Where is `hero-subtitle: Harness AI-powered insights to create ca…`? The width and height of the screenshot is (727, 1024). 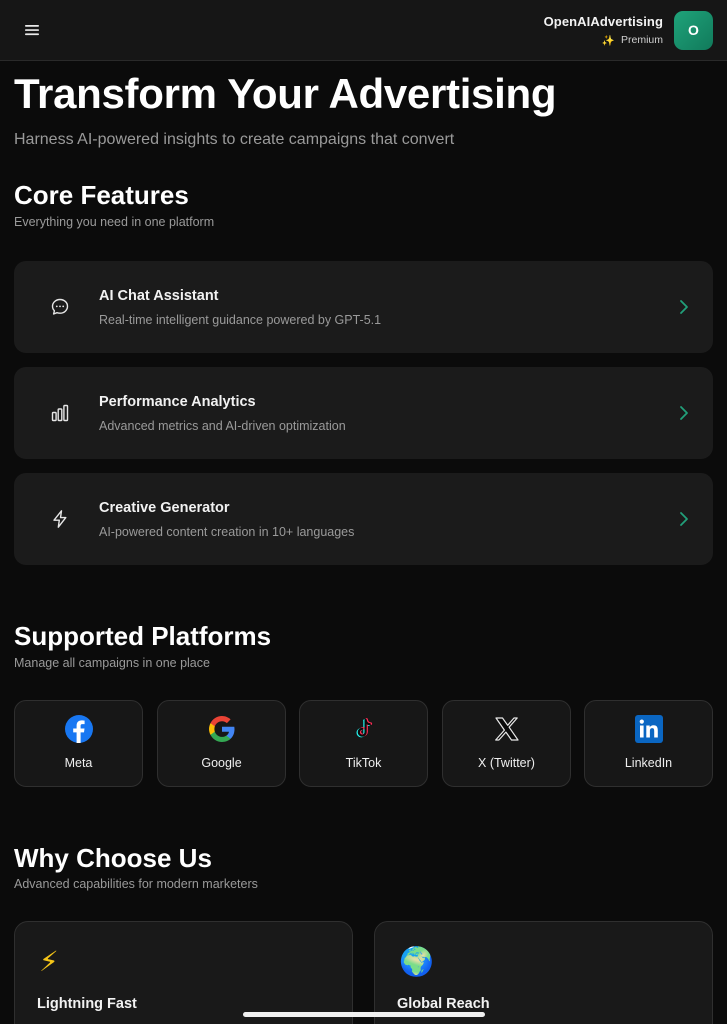
hero-subtitle: Harness AI-powered insights to create ca… is located at coordinates (234, 139).